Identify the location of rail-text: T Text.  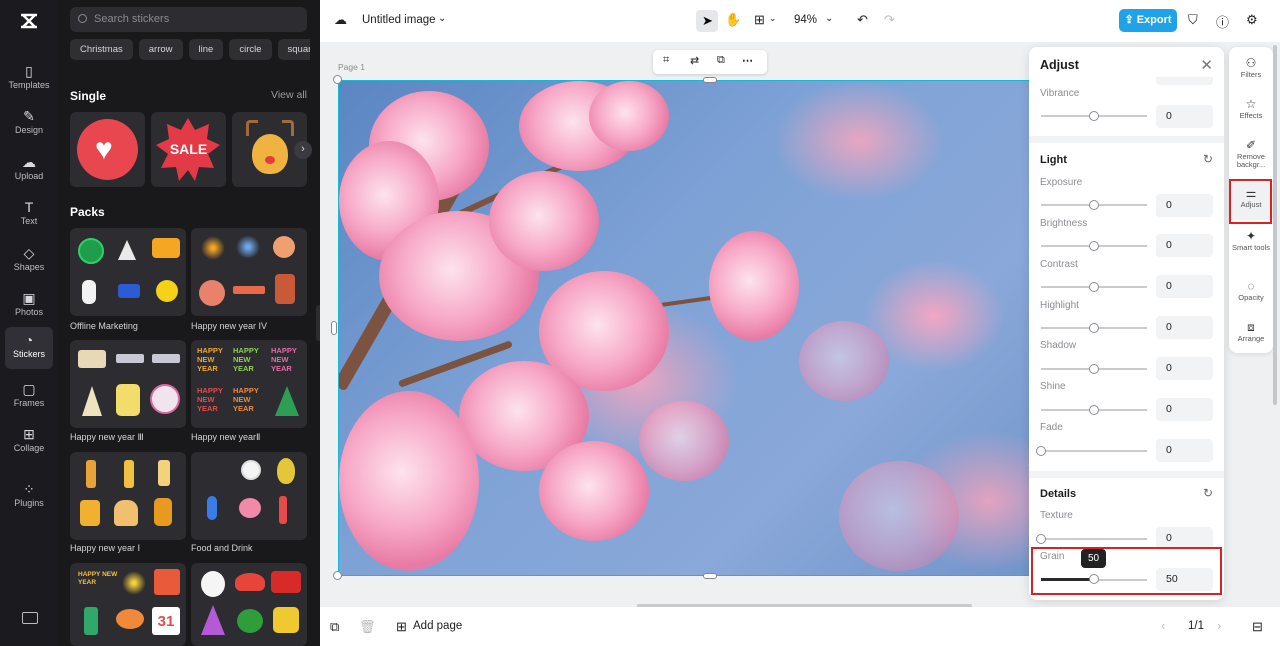
(29, 215).